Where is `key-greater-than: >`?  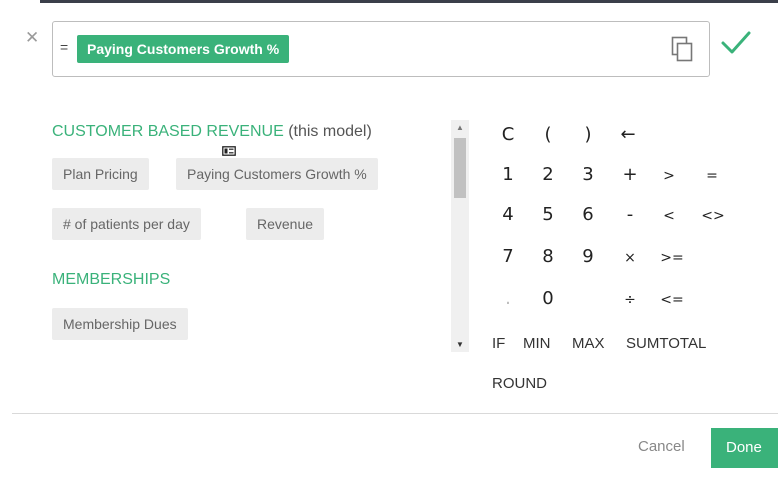 key-greater-than: > is located at coordinates (669, 176).